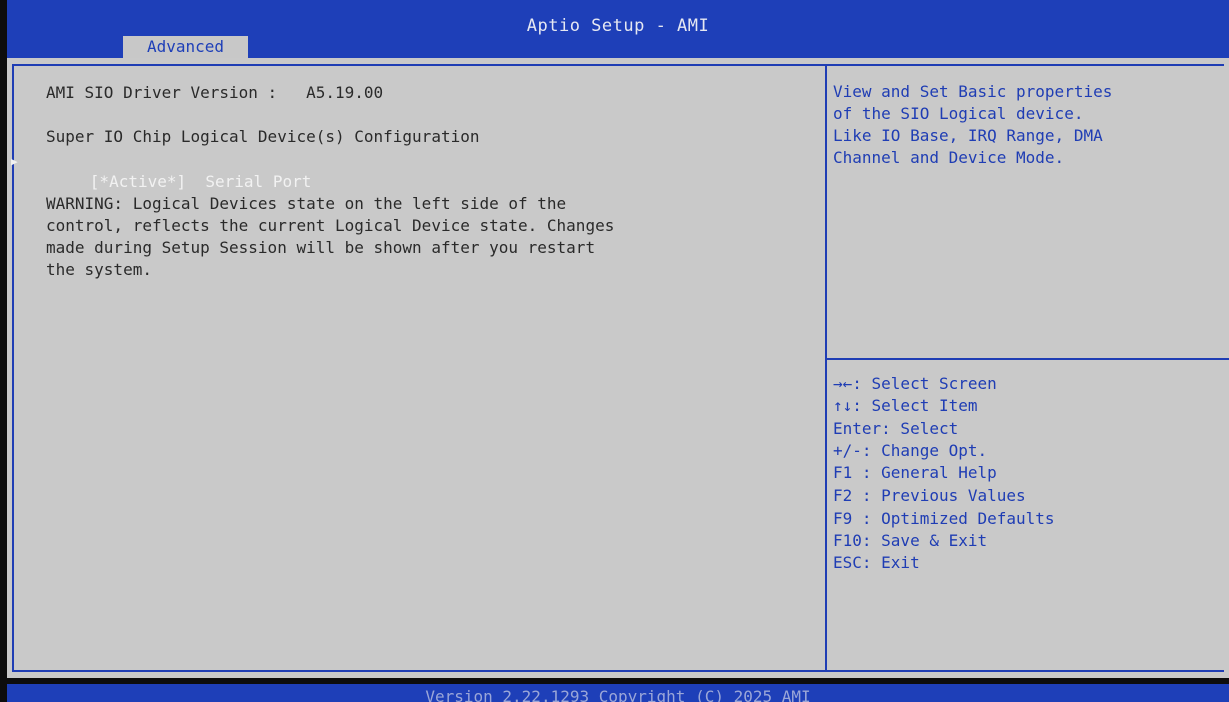  Describe the element at coordinates (915, 472) in the screenshot. I see `key-general-help: F1 : General Help` at that location.